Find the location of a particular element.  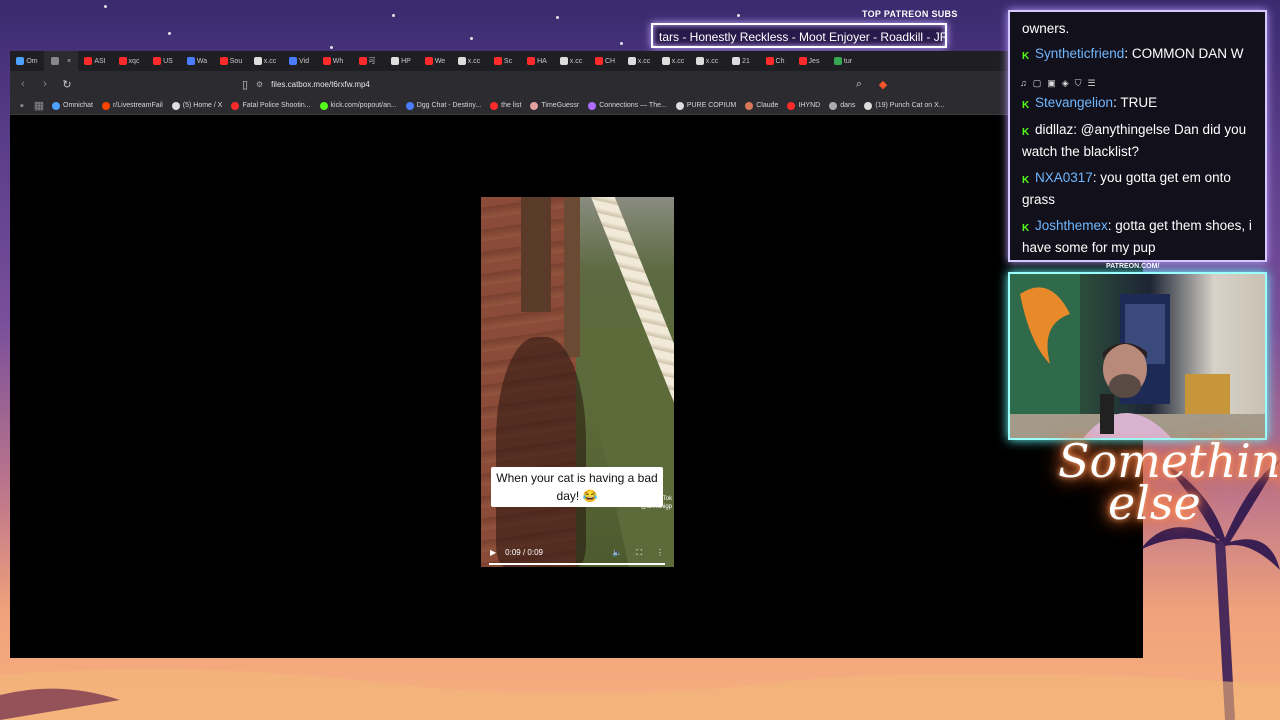

tab-label: Om is located at coordinates (32, 61).